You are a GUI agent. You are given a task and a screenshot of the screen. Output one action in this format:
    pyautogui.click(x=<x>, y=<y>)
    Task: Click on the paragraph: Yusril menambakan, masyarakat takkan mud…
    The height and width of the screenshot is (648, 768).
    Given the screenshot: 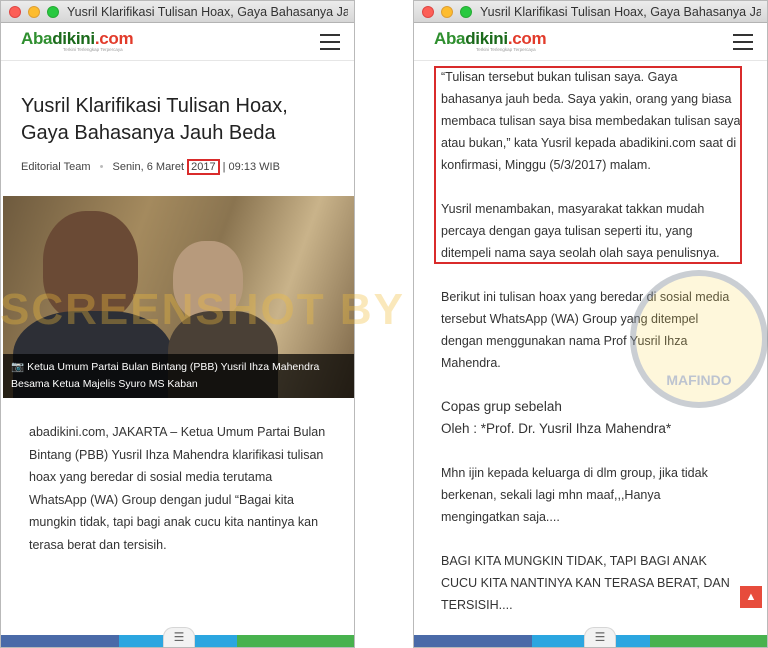 What is the action you would take?
    pyautogui.click(x=580, y=231)
    